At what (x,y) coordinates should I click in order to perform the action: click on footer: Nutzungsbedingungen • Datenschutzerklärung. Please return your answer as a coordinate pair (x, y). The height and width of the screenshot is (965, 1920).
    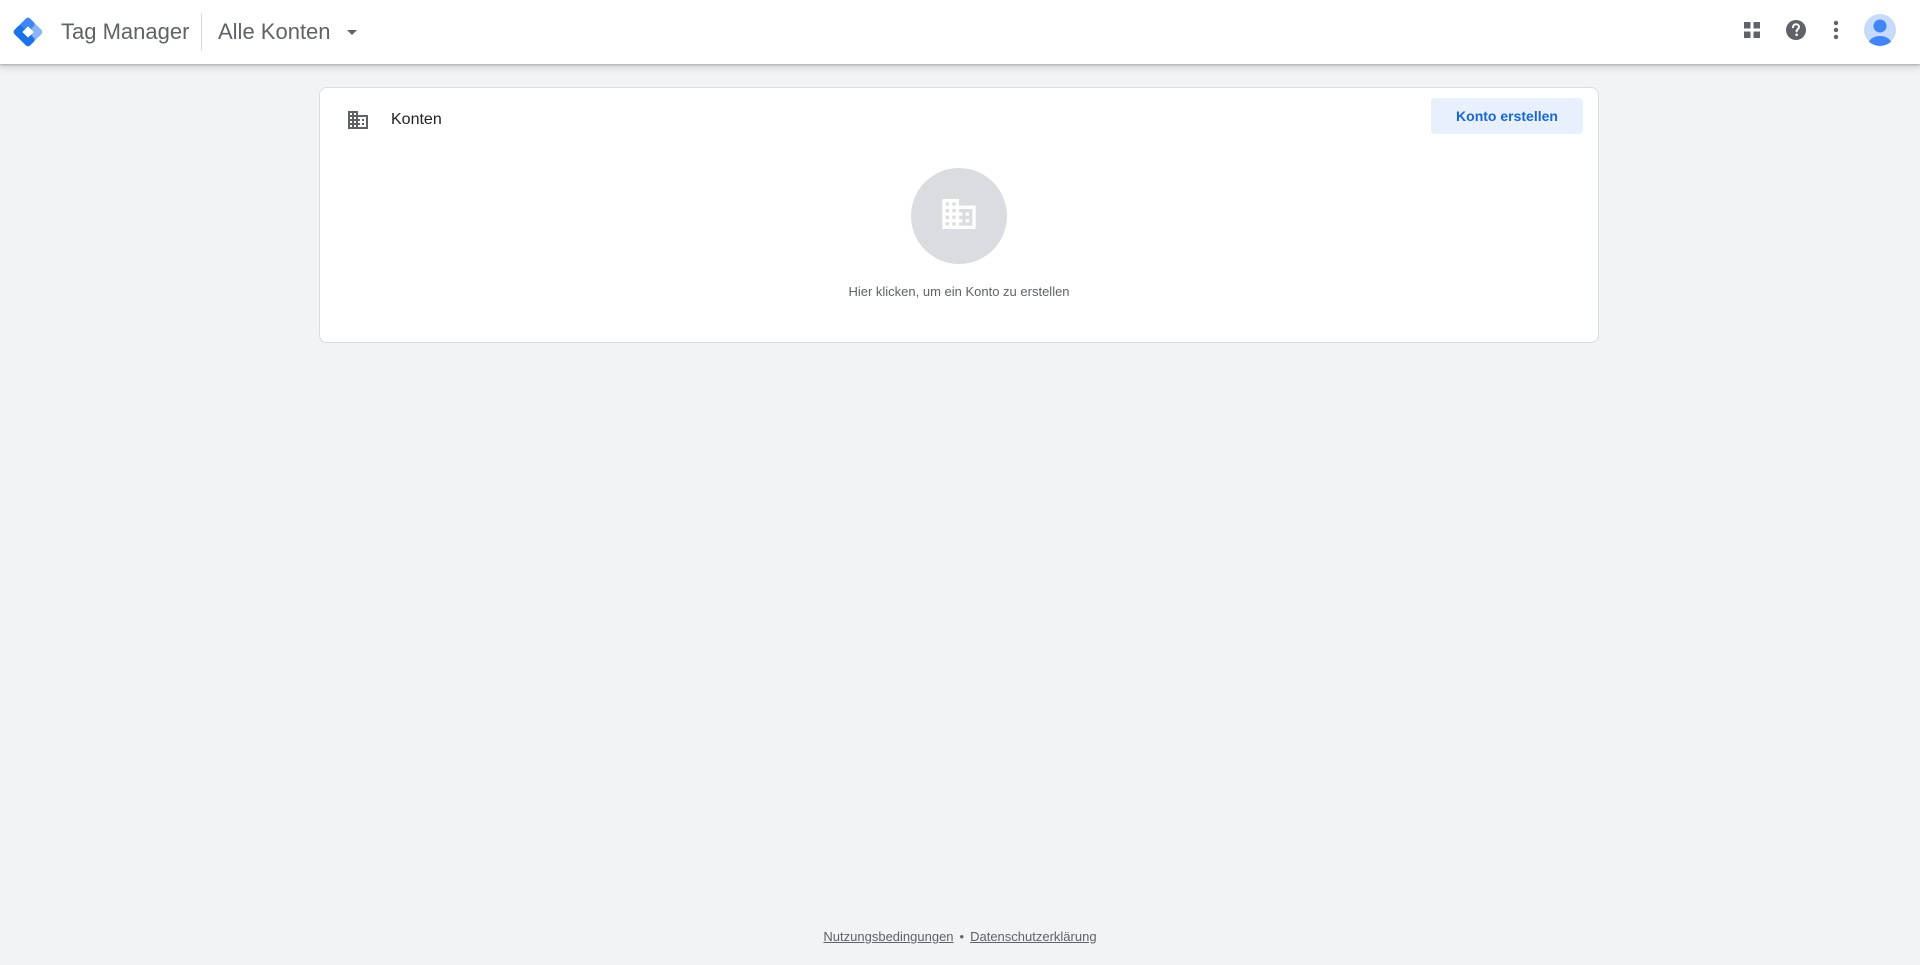
    Looking at the image, I should click on (960, 937).